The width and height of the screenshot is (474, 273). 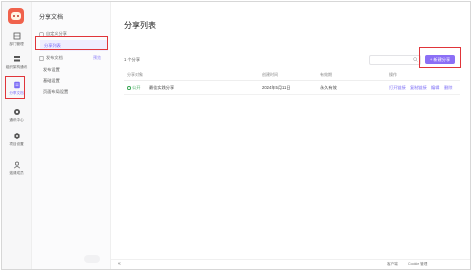 I want to click on share-count: 1 个分享, so click(x=132, y=59).